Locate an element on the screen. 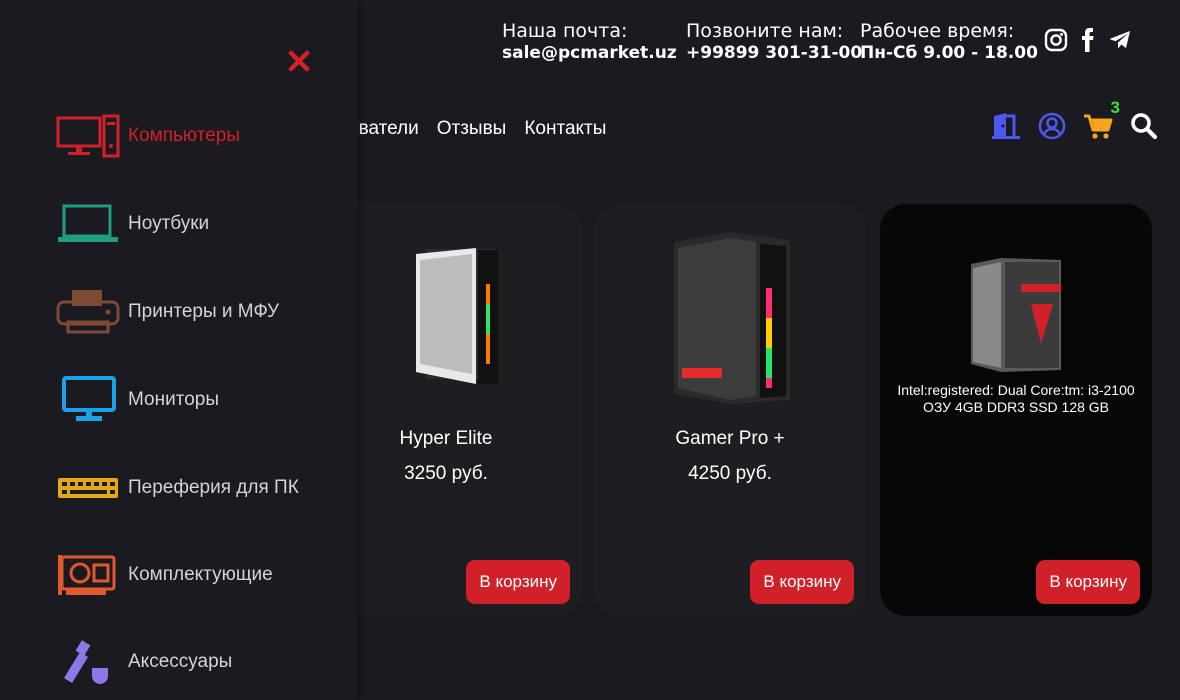 The height and width of the screenshot is (700, 1180). product-name: Gamer Pro + is located at coordinates (730, 438).